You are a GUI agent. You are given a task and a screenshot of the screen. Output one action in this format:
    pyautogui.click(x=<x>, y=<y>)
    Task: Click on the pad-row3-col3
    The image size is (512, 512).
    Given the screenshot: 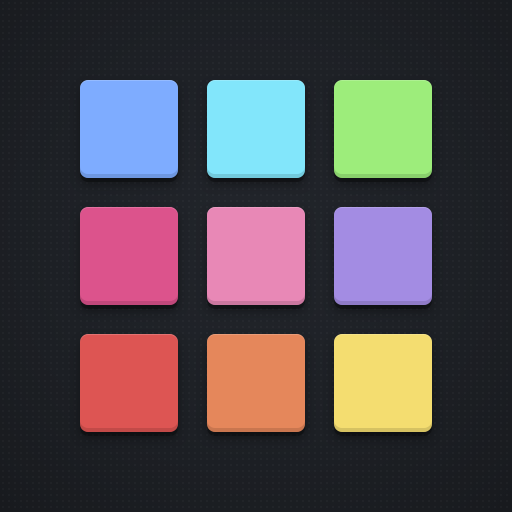 What is the action you would take?
    pyautogui.click(x=383, y=383)
    